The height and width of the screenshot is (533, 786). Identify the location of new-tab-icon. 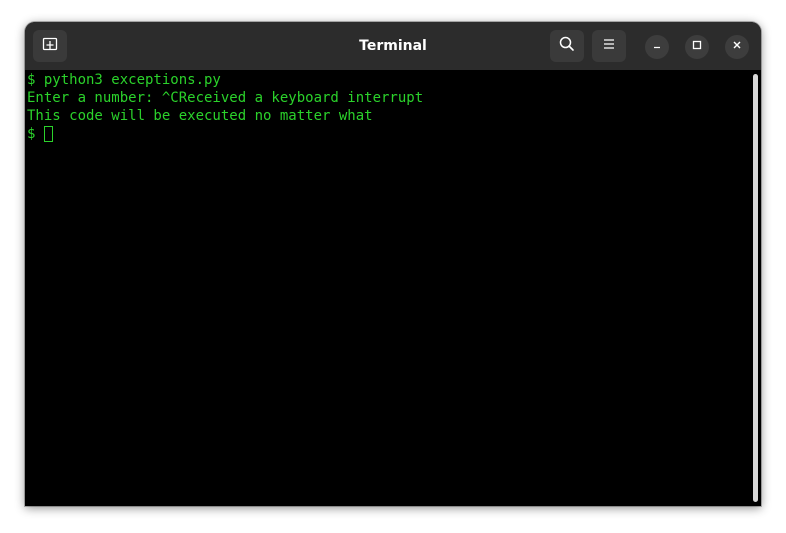
(50, 46).